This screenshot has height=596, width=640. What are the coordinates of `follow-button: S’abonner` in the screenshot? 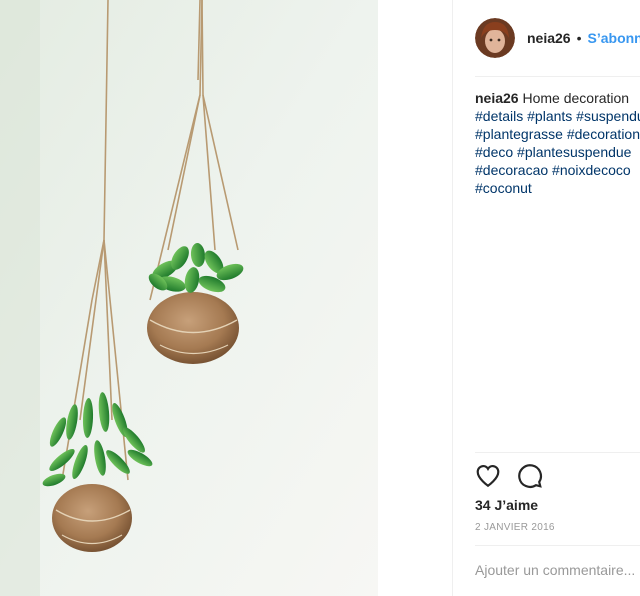 It's located at (614, 38).